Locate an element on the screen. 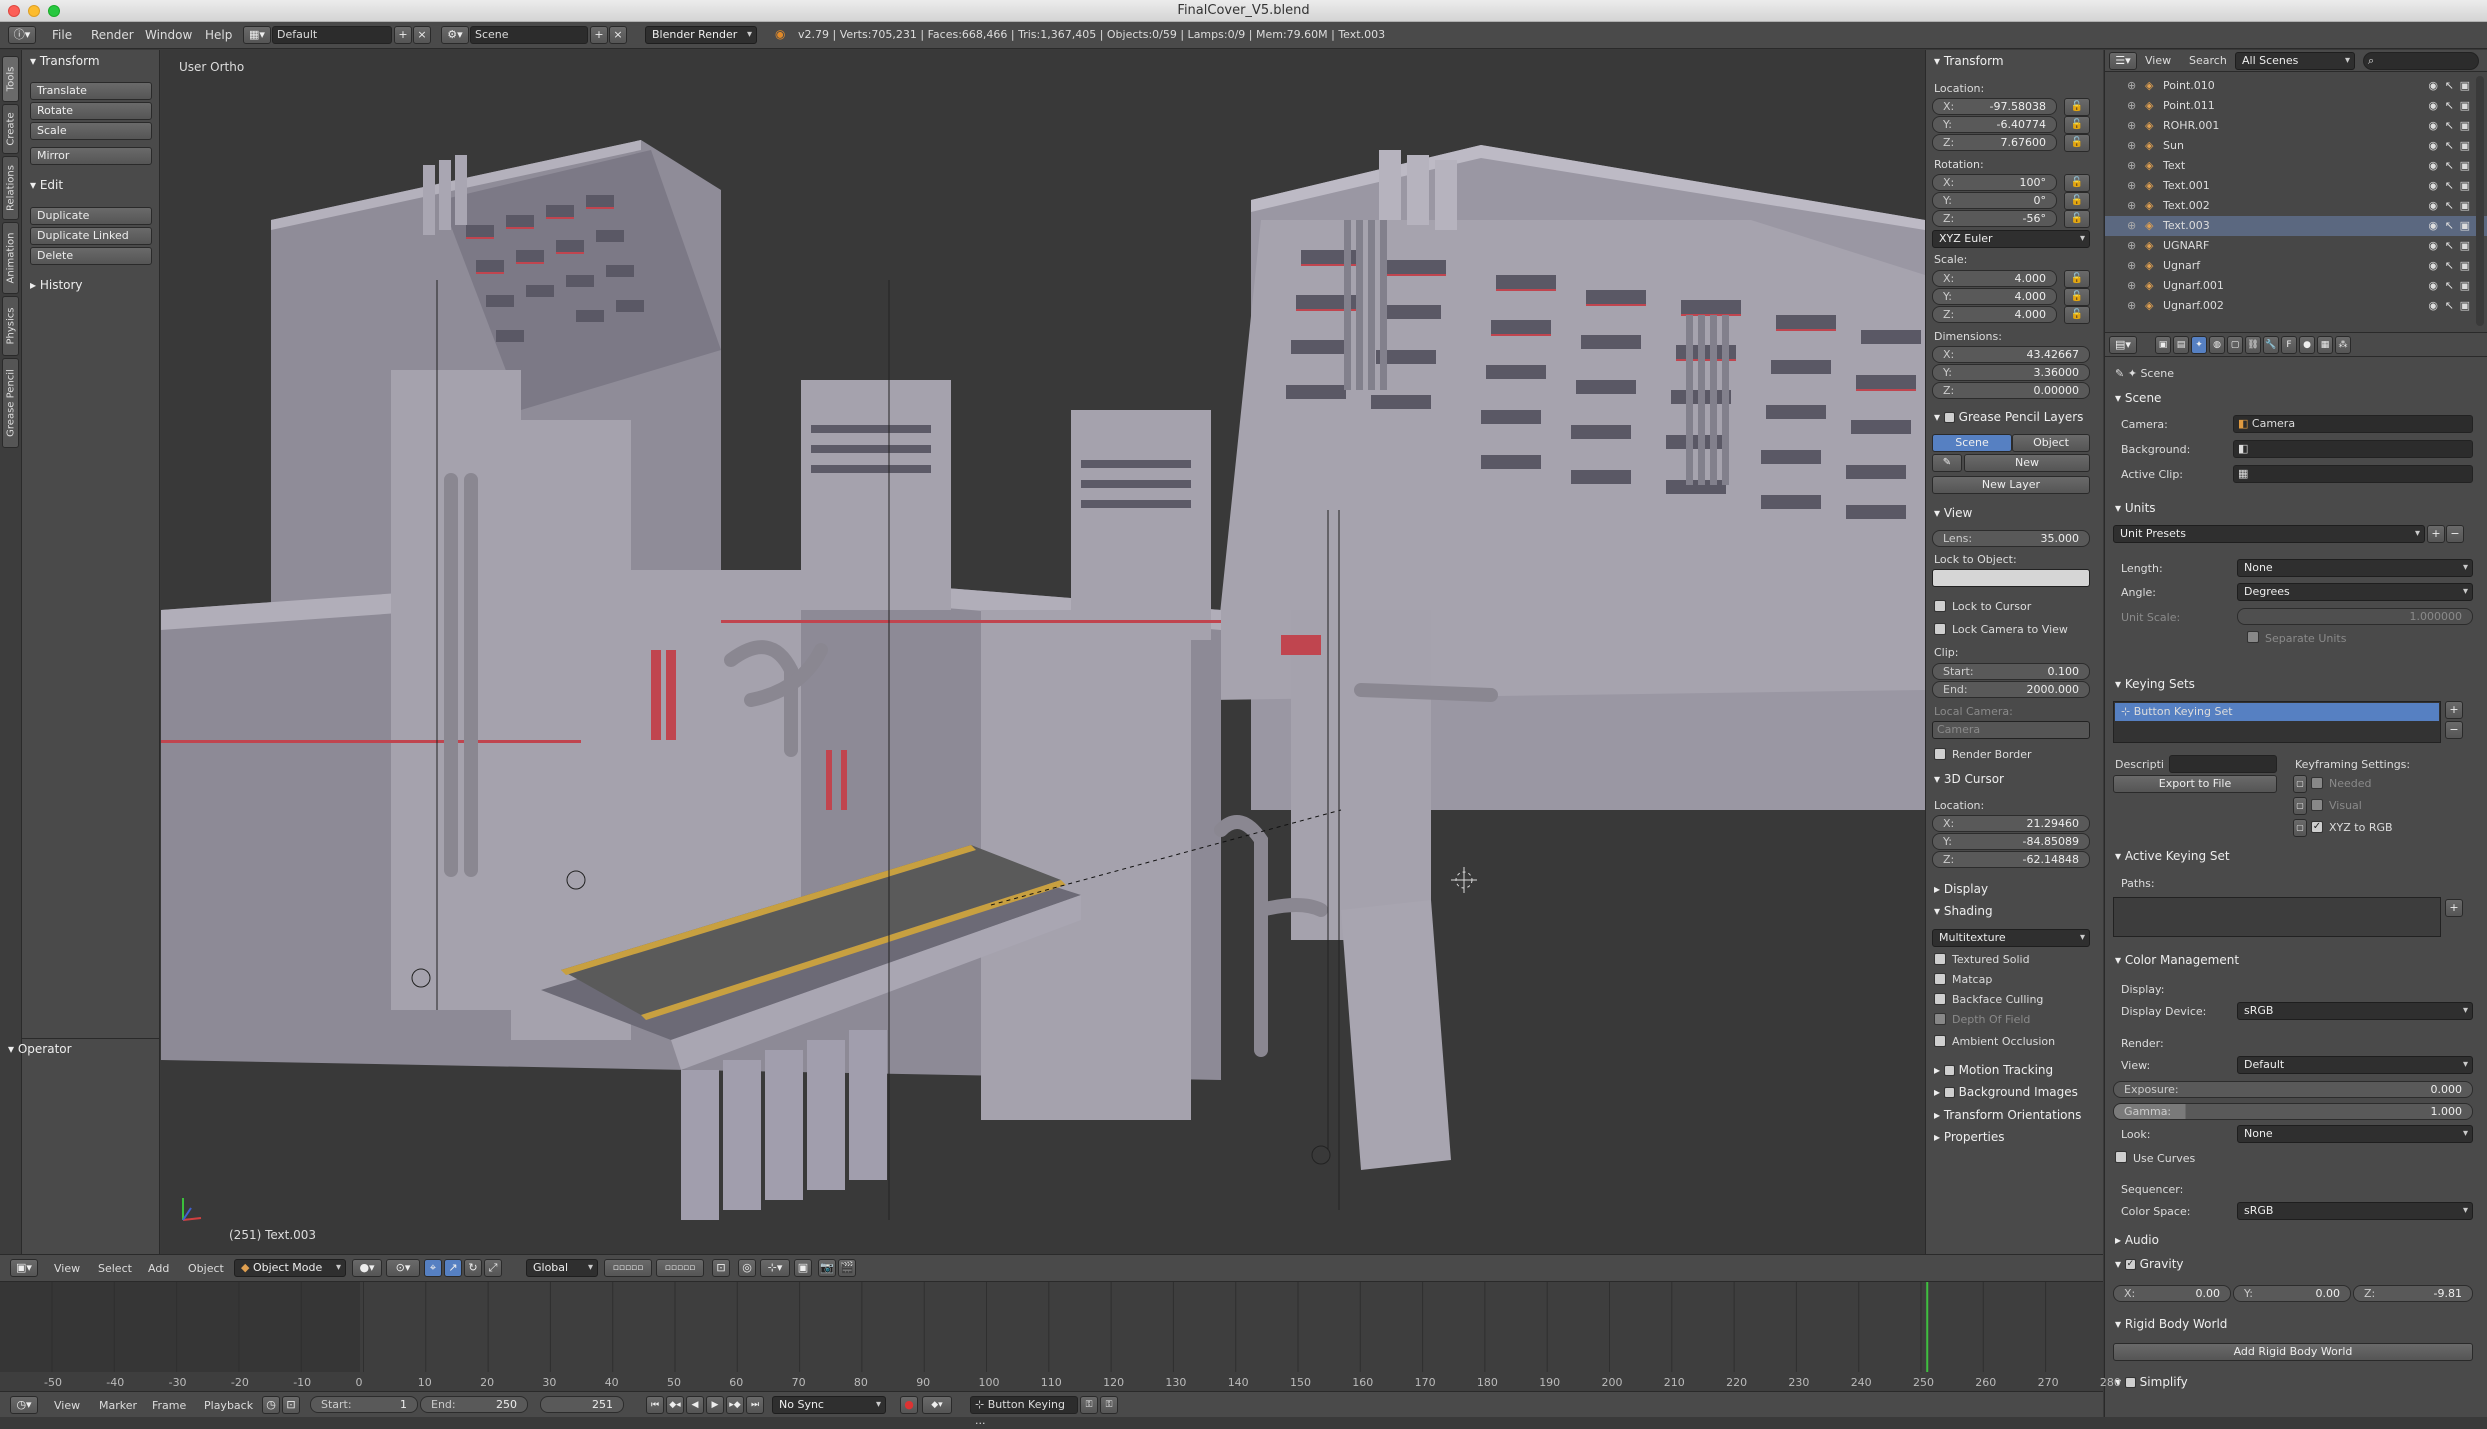 This screenshot has height=1429, width=2487. cm-view-select: Default is located at coordinates (2355, 1065).